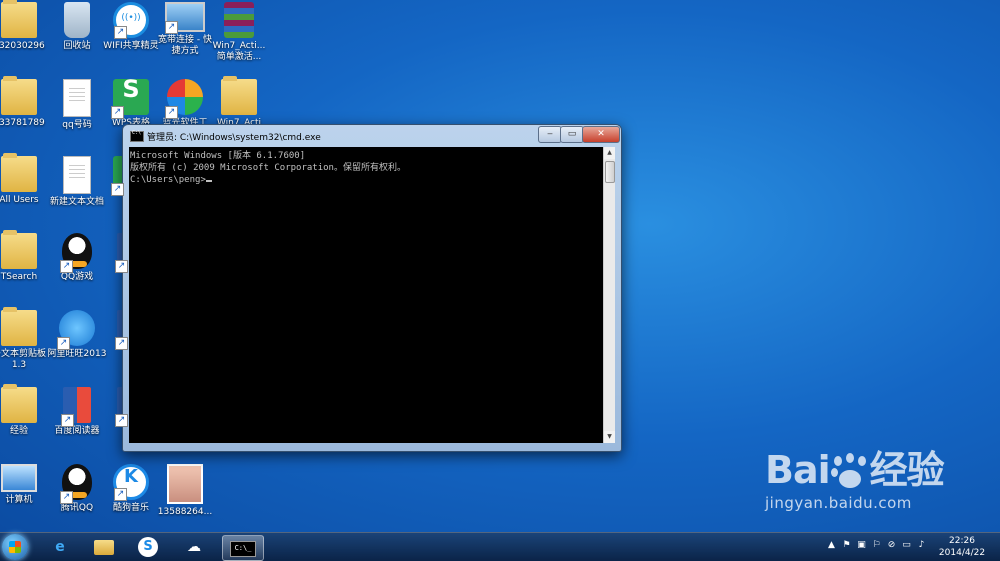  I want to click on taskbar-explorer-icon, so click(104, 547).